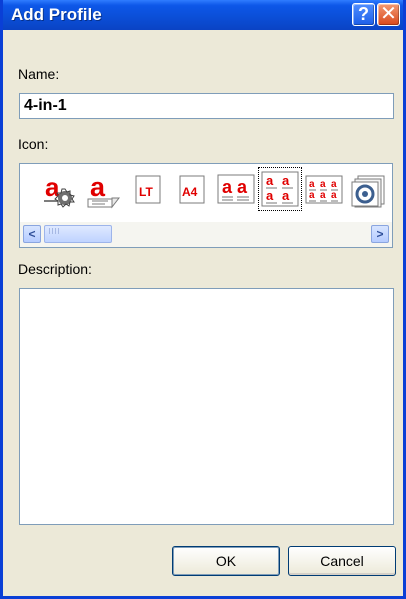  I want to click on name-label: Name:, so click(39, 74).